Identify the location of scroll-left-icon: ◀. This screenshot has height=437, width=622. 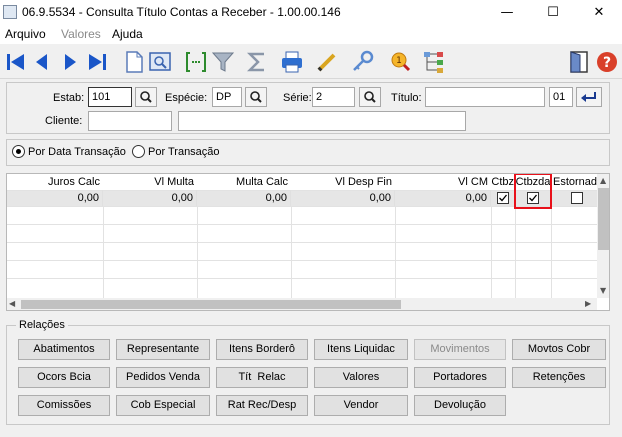
(12, 303).